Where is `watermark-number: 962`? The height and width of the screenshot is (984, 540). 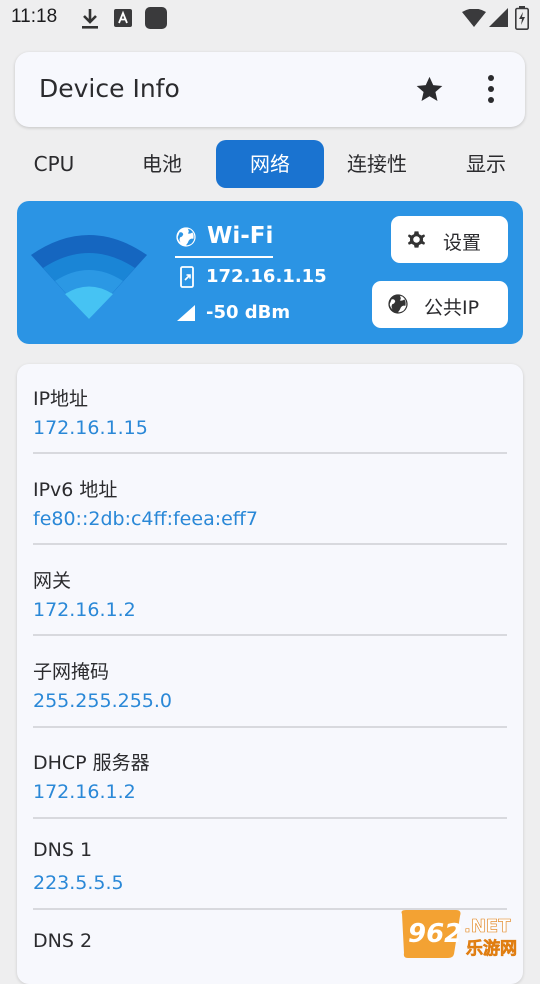
watermark-number: 962 is located at coordinates (435, 934).